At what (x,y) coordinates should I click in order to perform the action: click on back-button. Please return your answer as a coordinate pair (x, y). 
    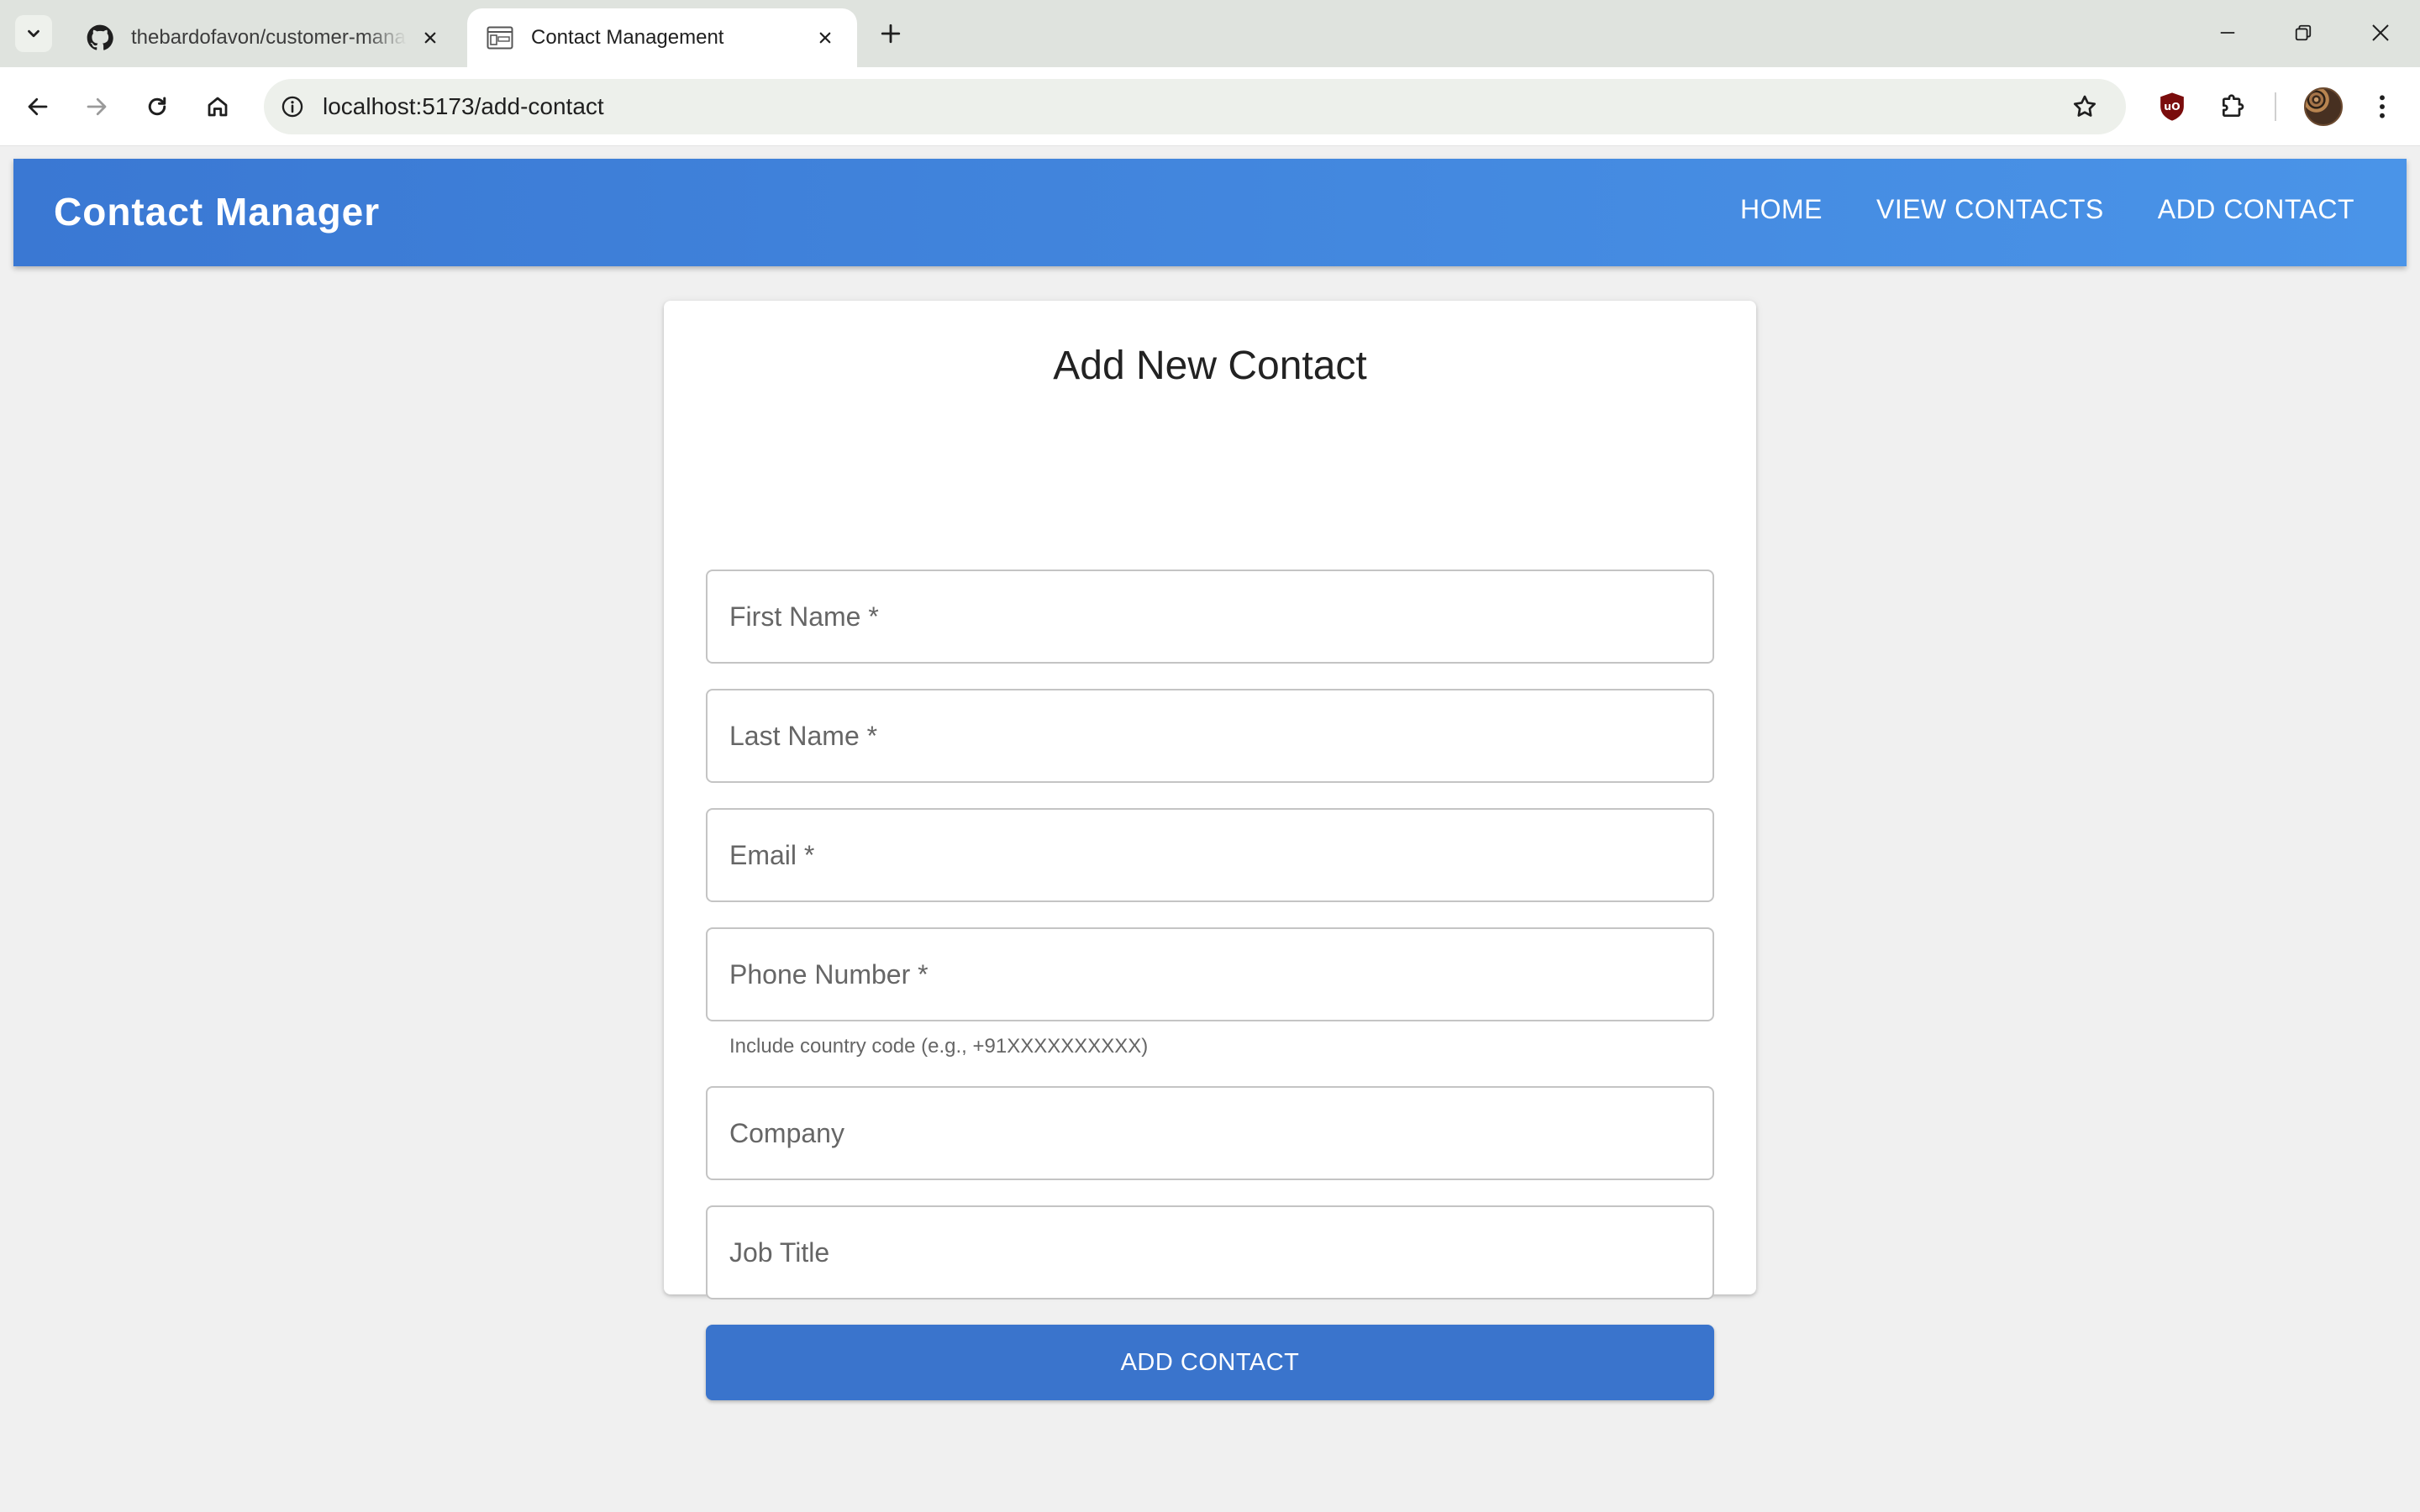
    Looking at the image, I should click on (38, 107).